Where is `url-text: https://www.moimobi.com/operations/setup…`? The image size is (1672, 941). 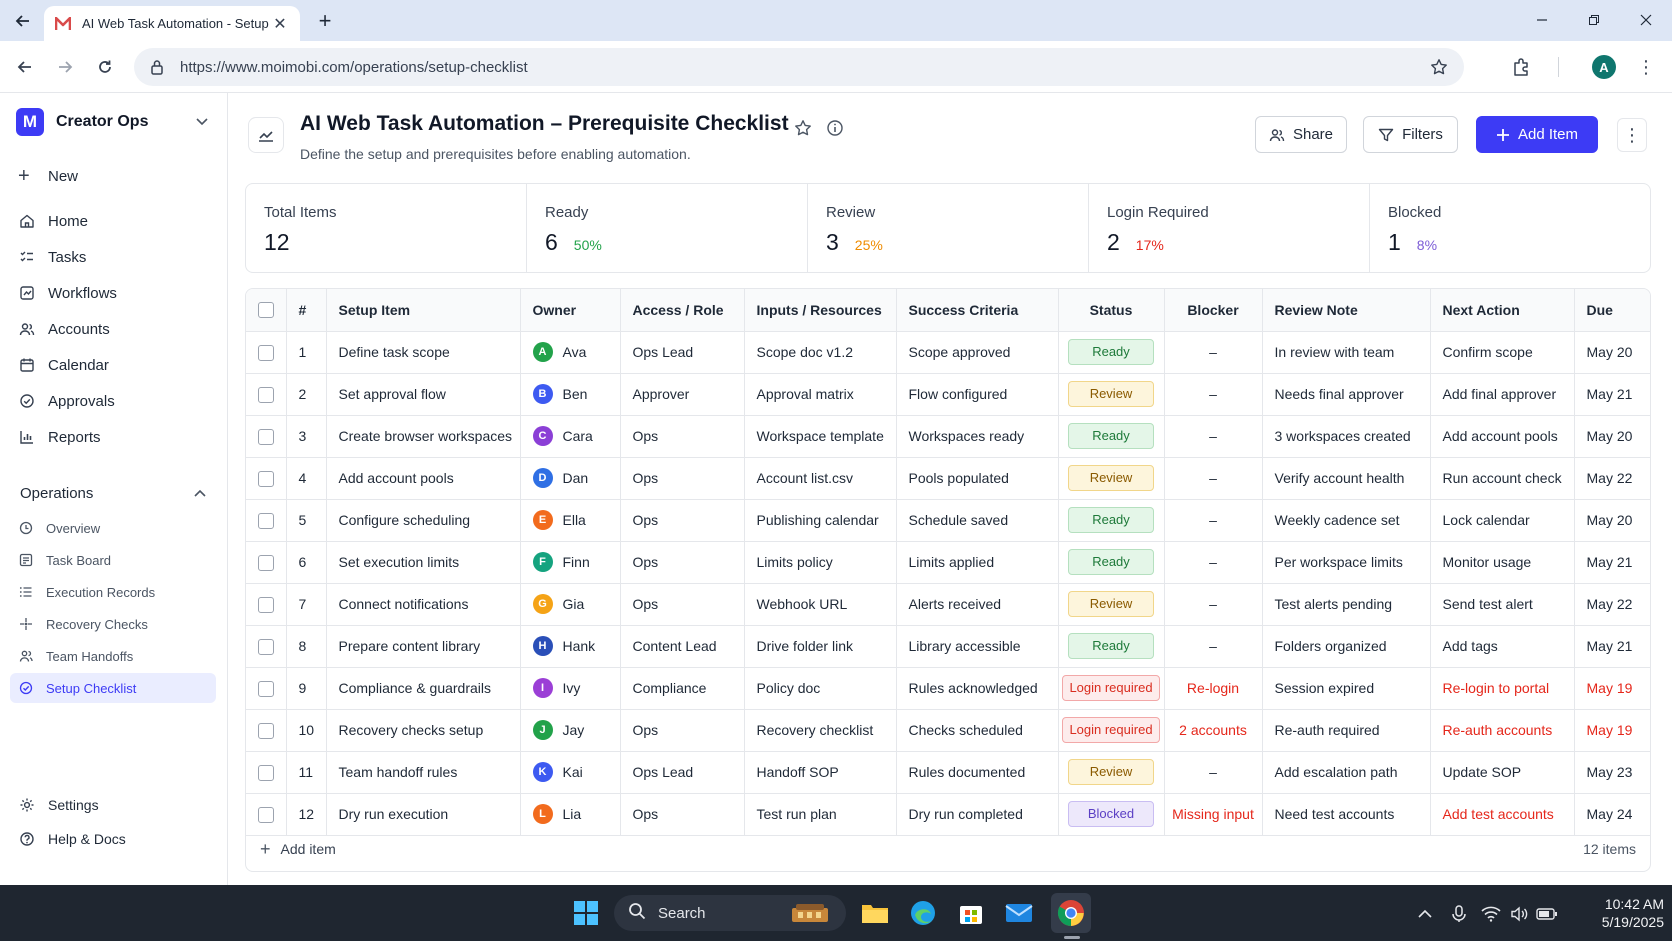 url-text: https://www.moimobi.com/operations/setup… is located at coordinates (804, 67).